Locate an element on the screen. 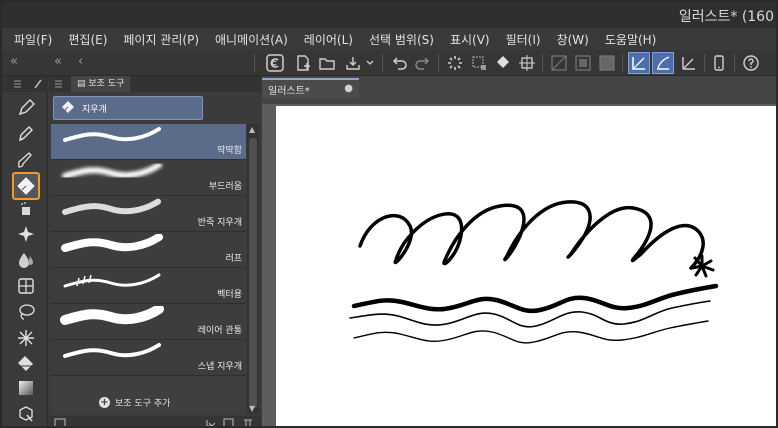 The height and width of the screenshot is (428, 778). add-icon: + is located at coordinates (104, 402).